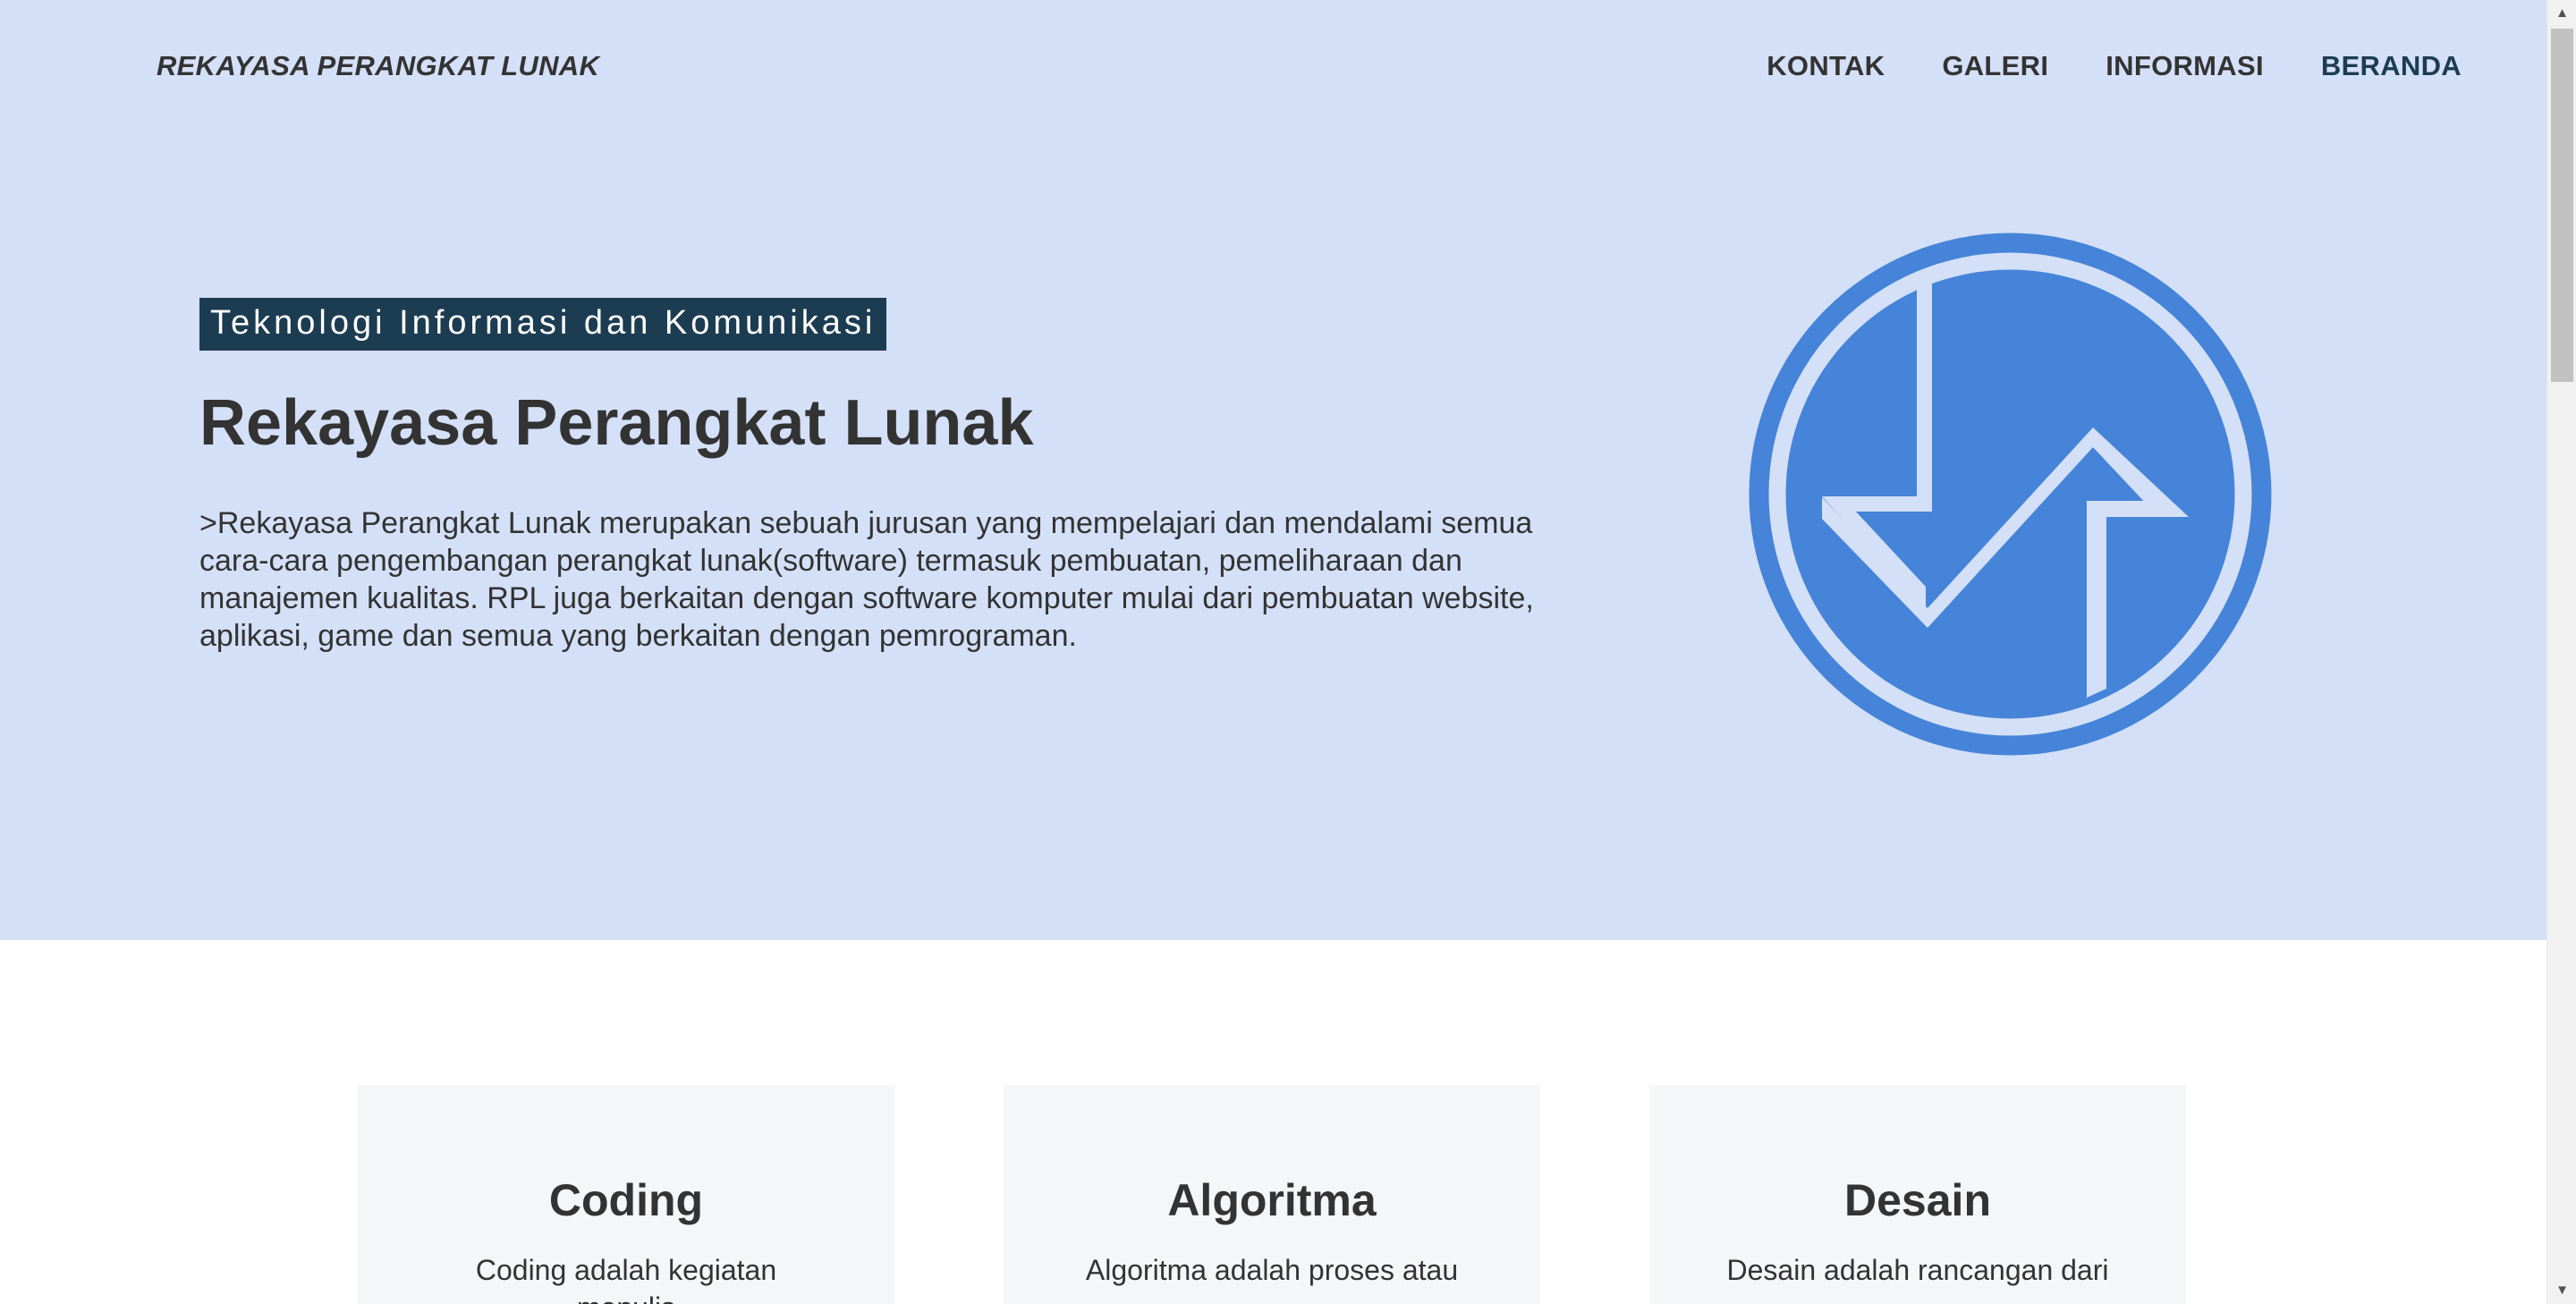 The width and height of the screenshot is (2576, 1304). I want to click on main-nav: KONTAK GALERI INFORMASI BERANDA, so click(2114, 66).